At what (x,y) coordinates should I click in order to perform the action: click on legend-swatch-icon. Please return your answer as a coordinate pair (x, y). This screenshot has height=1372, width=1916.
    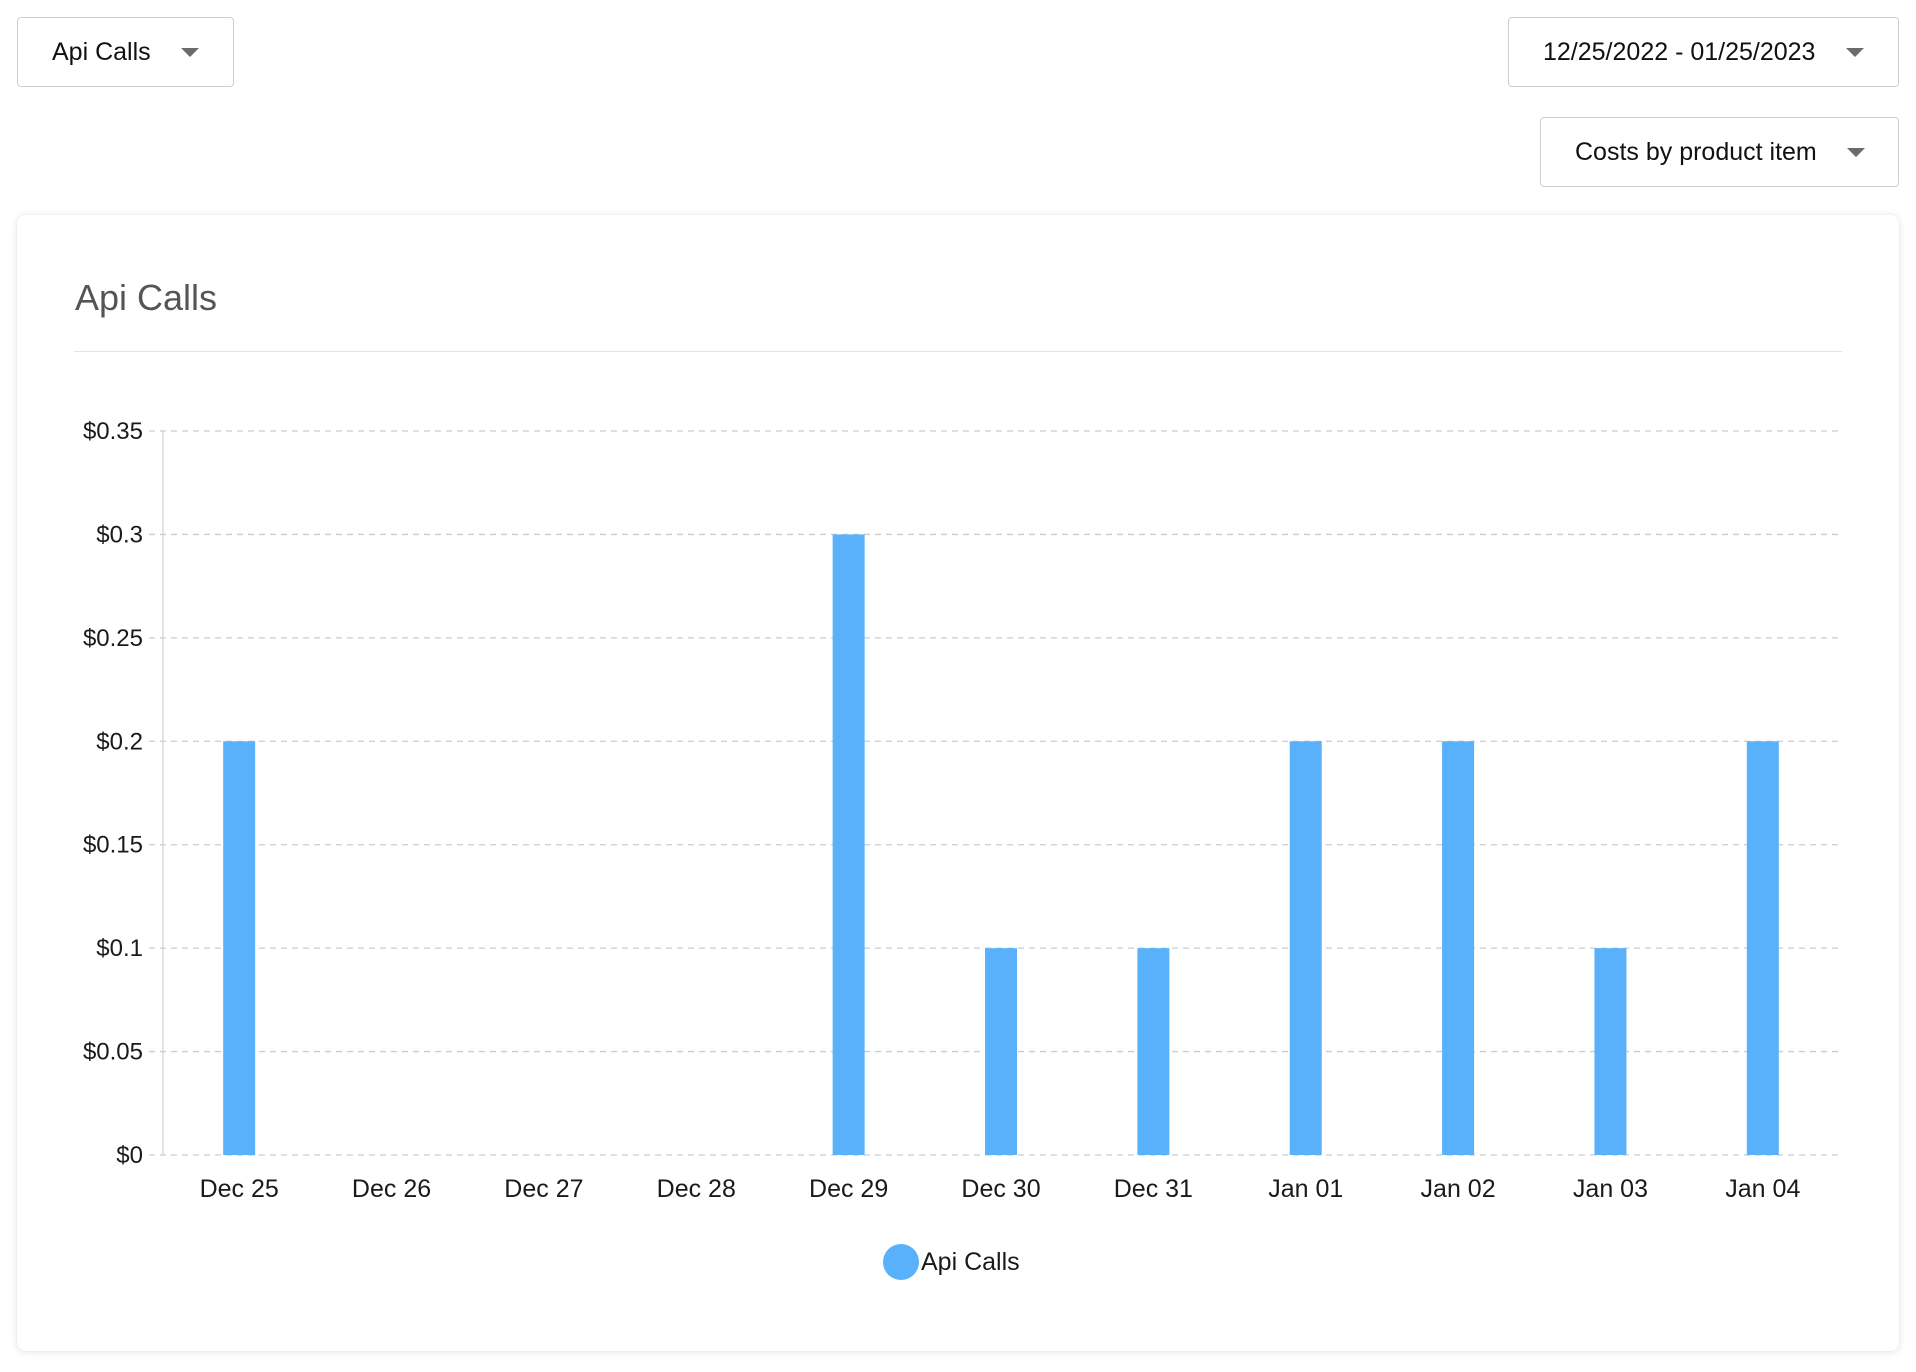
    Looking at the image, I should click on (901, 1262).